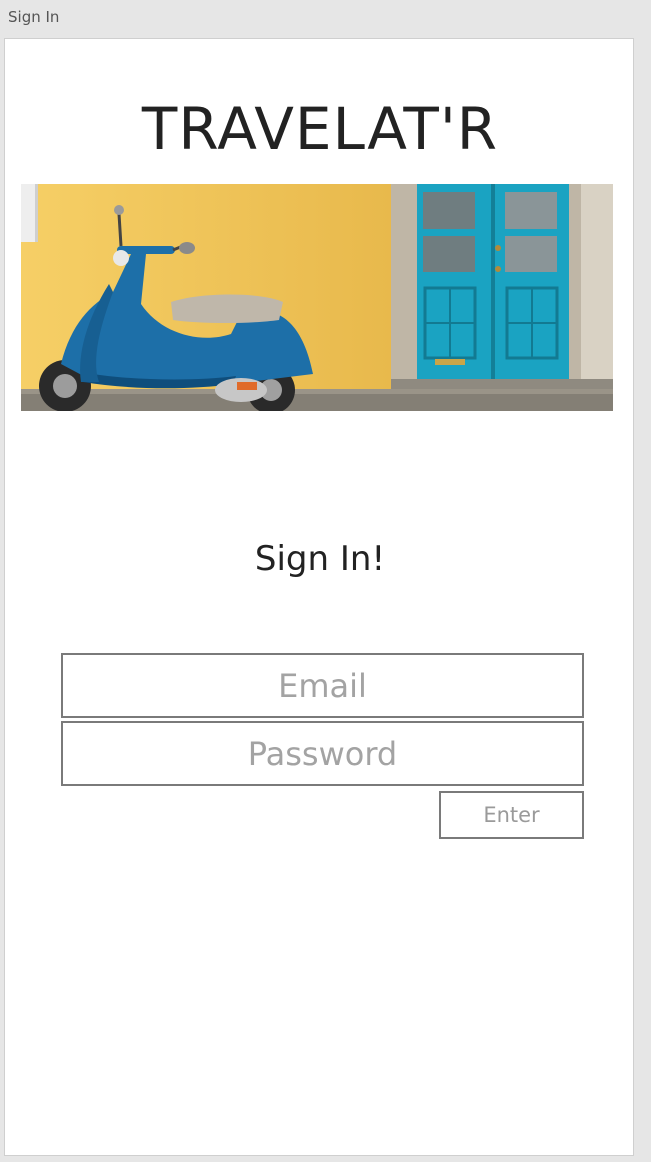 This screenshot has height=1162, width=651. I want to click on sign-in-heading: Sign In!, so click(320, 559).